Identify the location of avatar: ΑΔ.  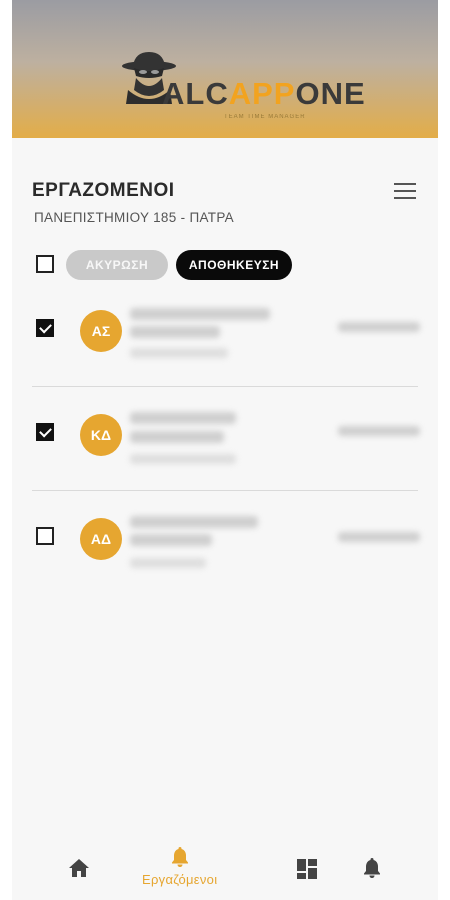
(101, 539).